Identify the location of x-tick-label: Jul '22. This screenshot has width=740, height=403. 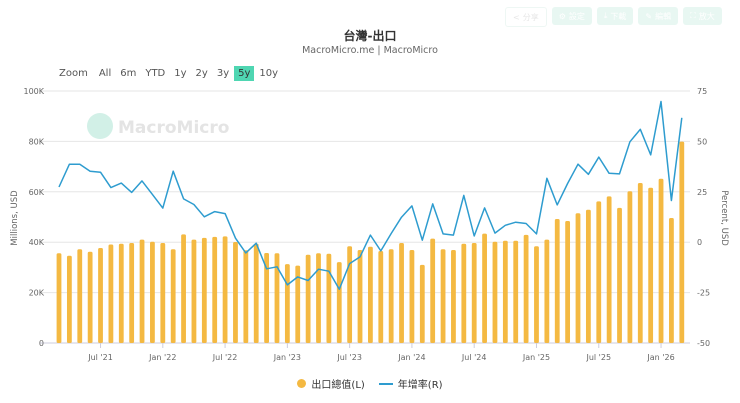
(225, 357).